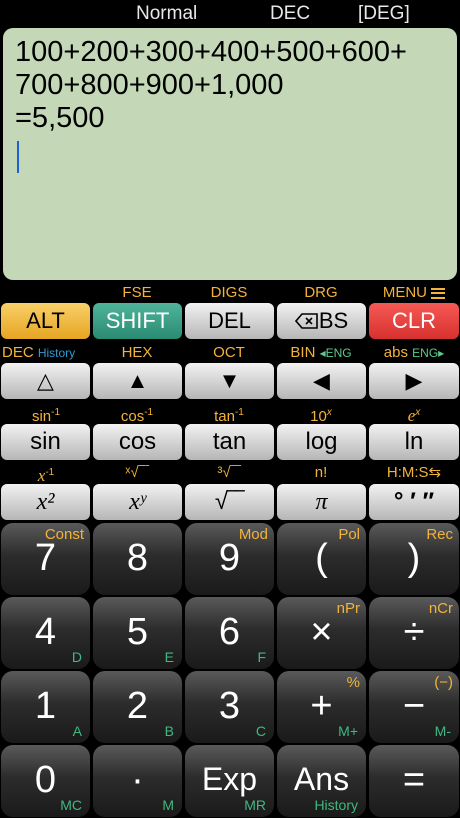  What do you see at coordinates (229, 559) in the screenshot?
I see `key-9: 9 Mod` at bounding box center [229, 559].